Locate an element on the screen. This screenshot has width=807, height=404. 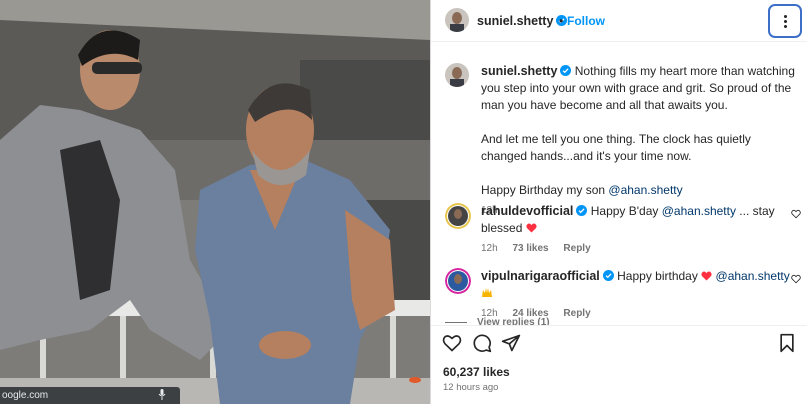
comment-icon is located at coordinates (482, 343).